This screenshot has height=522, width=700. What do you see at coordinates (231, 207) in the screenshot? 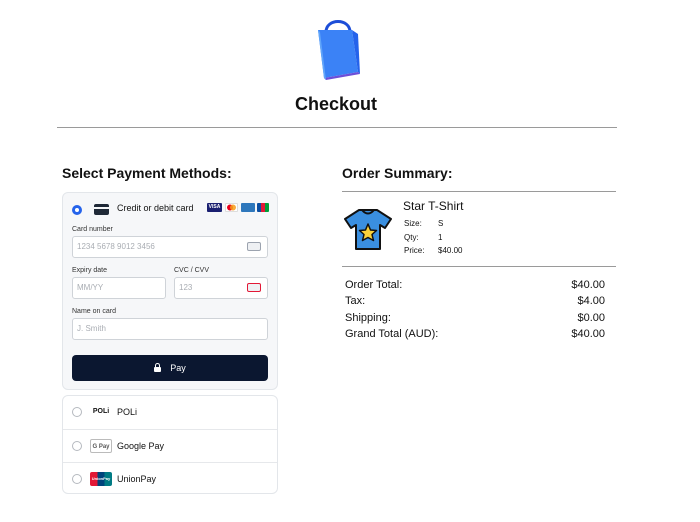
I see `mastercard-logo` at bounding box center [231, 207].